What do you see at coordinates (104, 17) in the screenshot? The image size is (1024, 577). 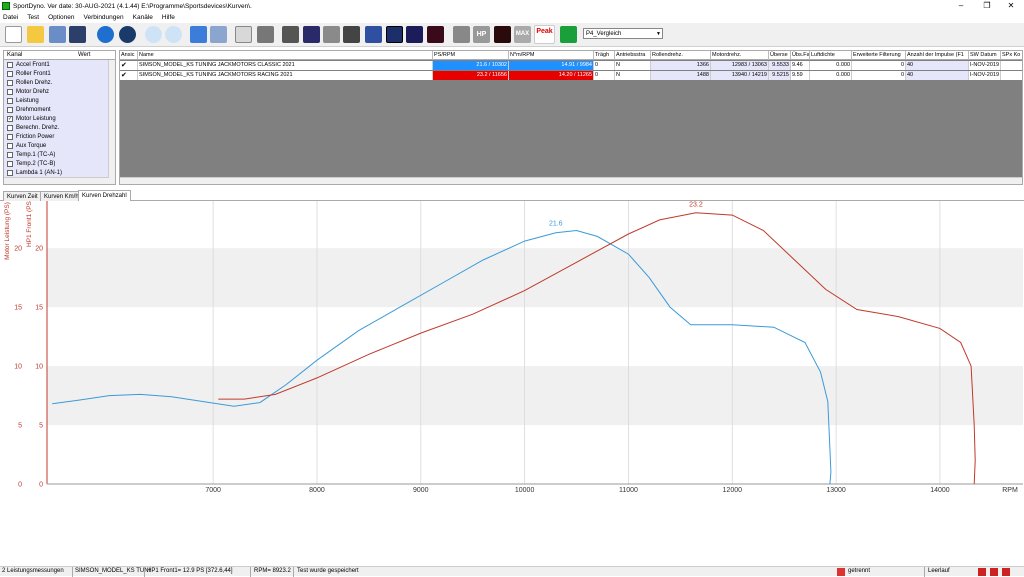 I see `menu-verbindungen: Verbindungen` at bounding box center [104, 17].